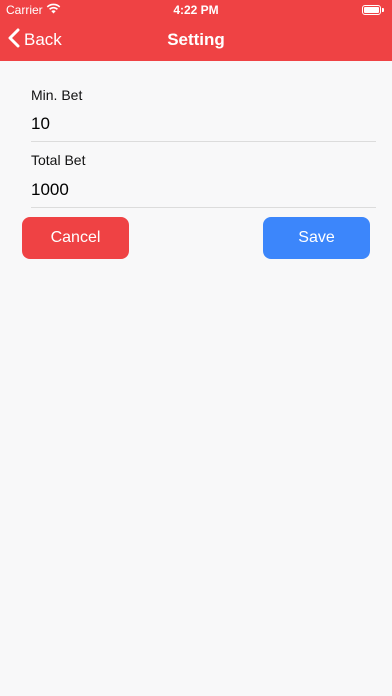  Describe the element at coordinates (58, 160) in the screenshot. I see `total-bet-label: Total Bet` at that location.